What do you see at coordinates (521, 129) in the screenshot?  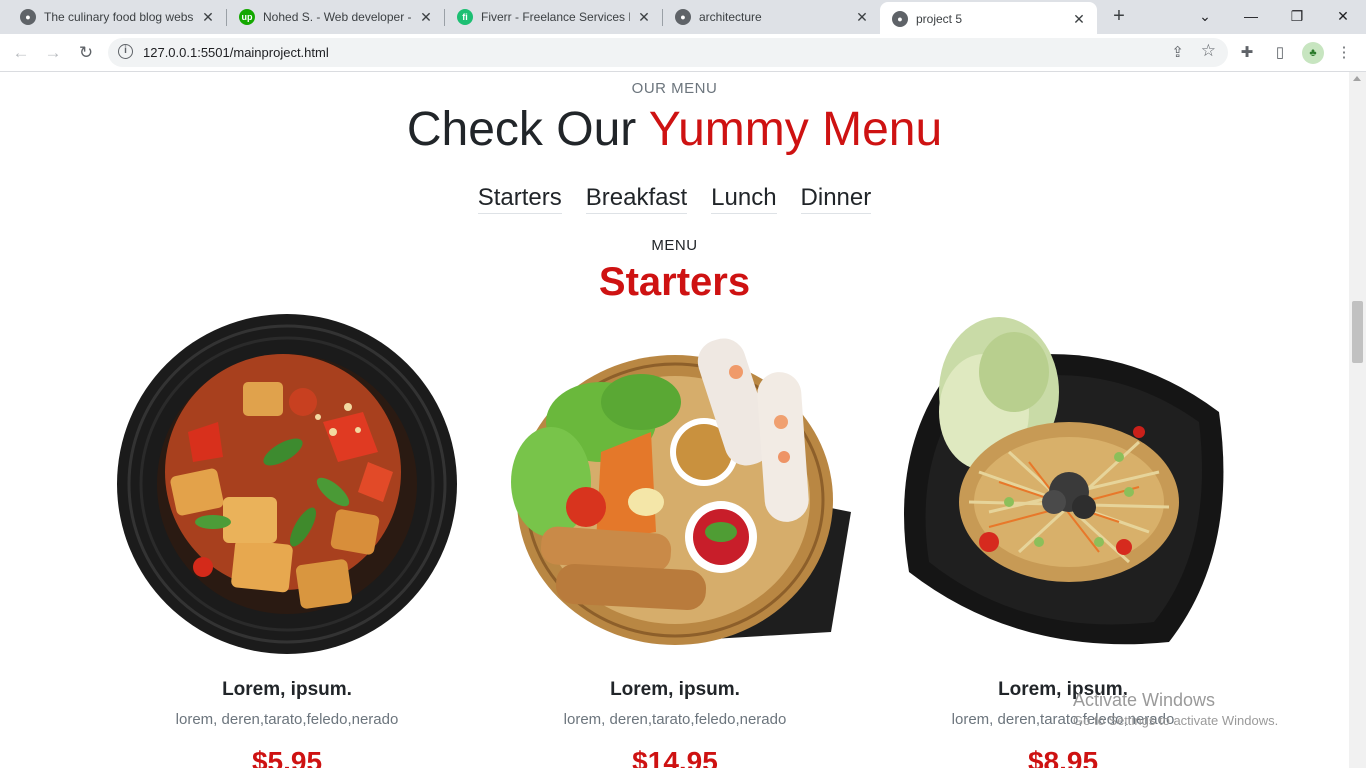 I see `heading-plain: Check Our` at bounding box center [521, 129].